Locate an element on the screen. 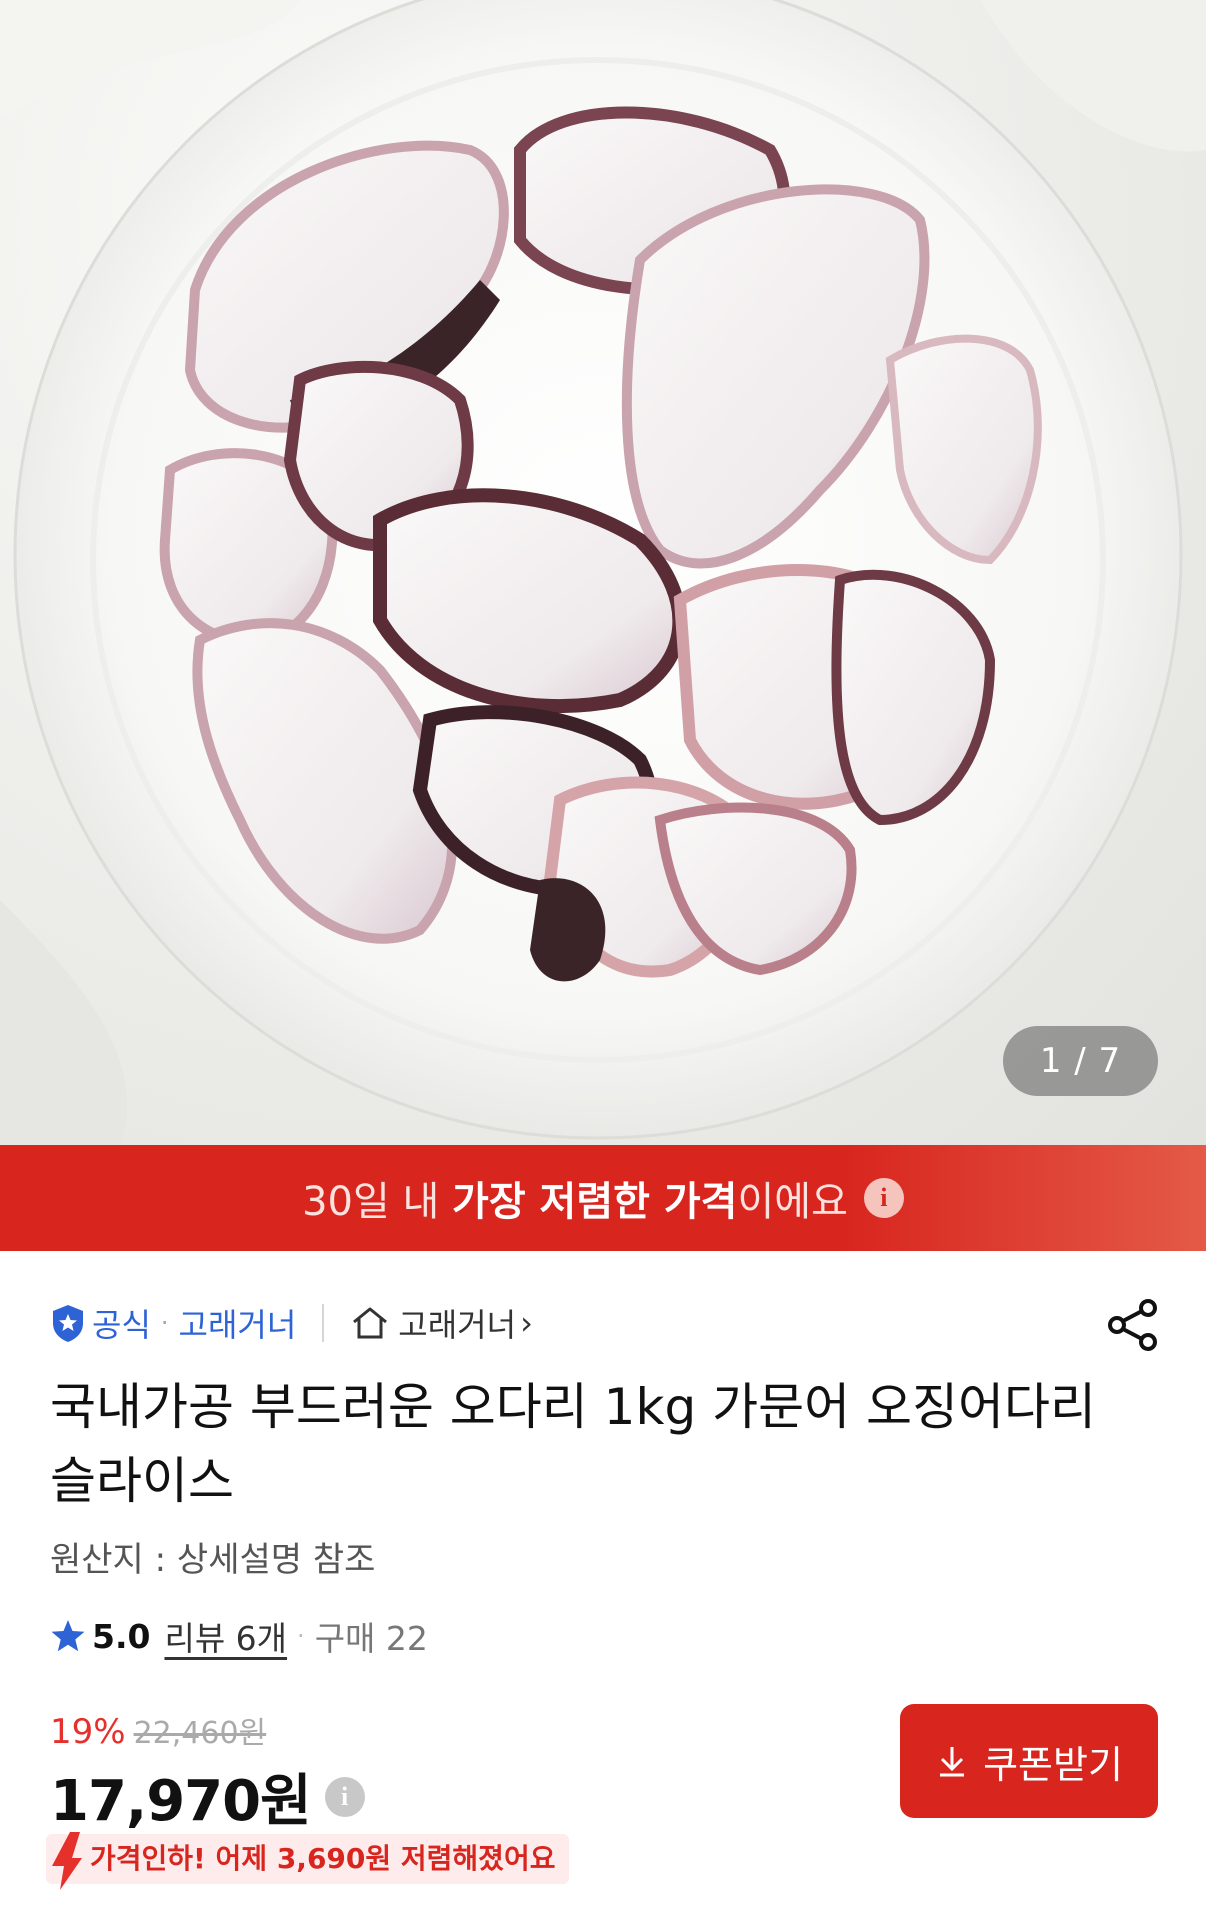  discount-row: 19% 22,460원 is located at coordinates (158, 1730).